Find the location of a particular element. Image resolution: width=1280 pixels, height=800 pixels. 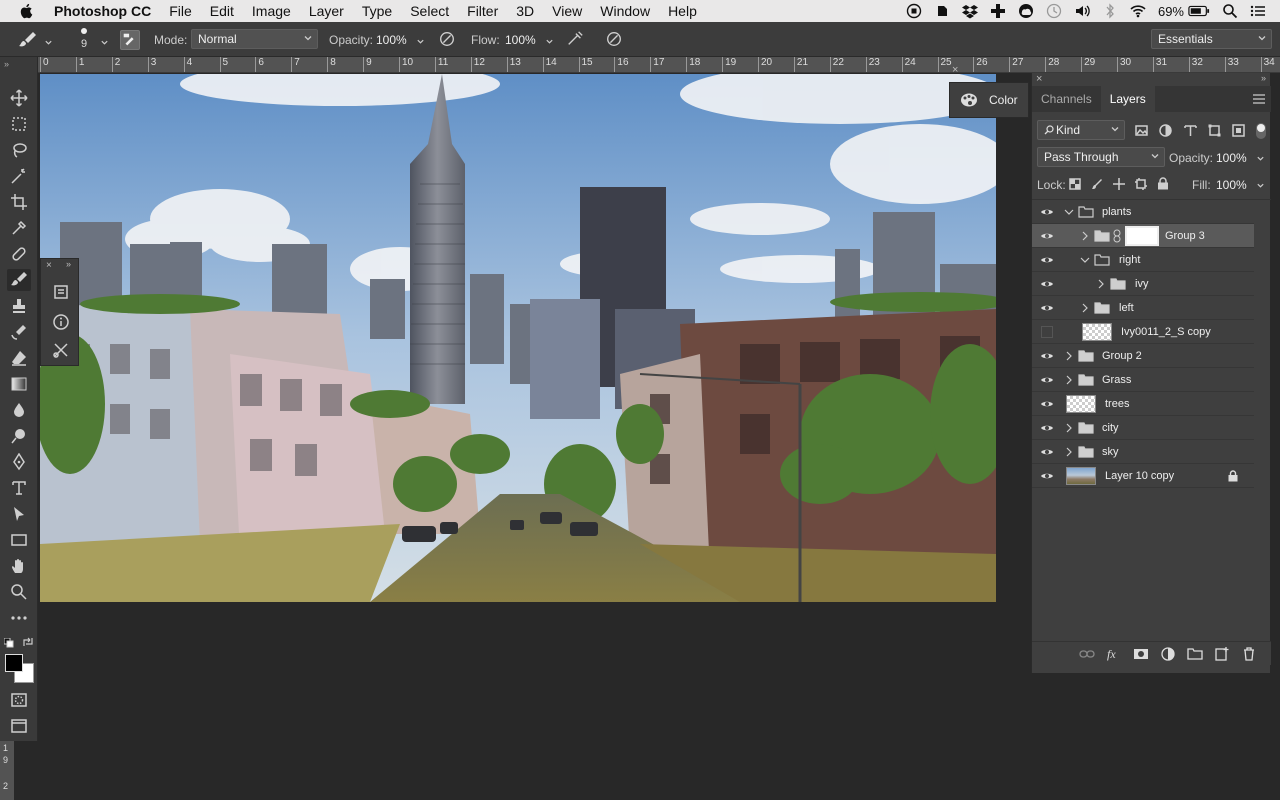

menu-type: Type is located at coordinates (377, 11).